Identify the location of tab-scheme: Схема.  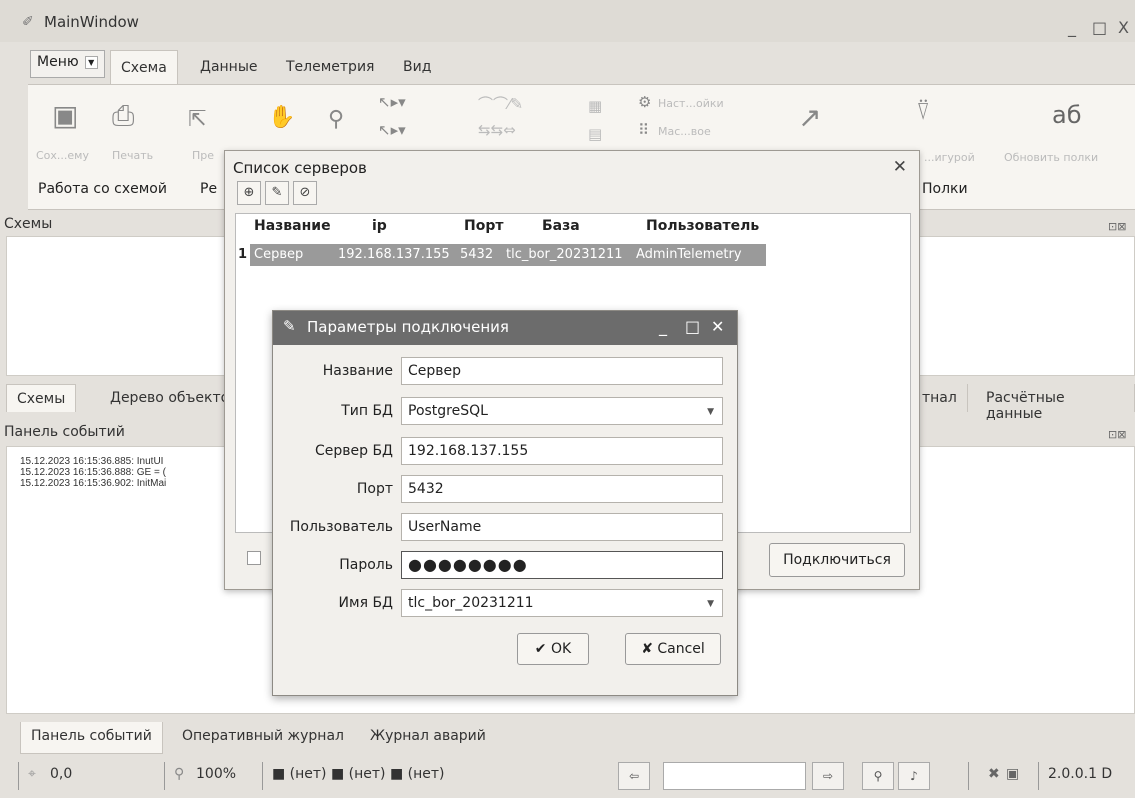
(144, 67).